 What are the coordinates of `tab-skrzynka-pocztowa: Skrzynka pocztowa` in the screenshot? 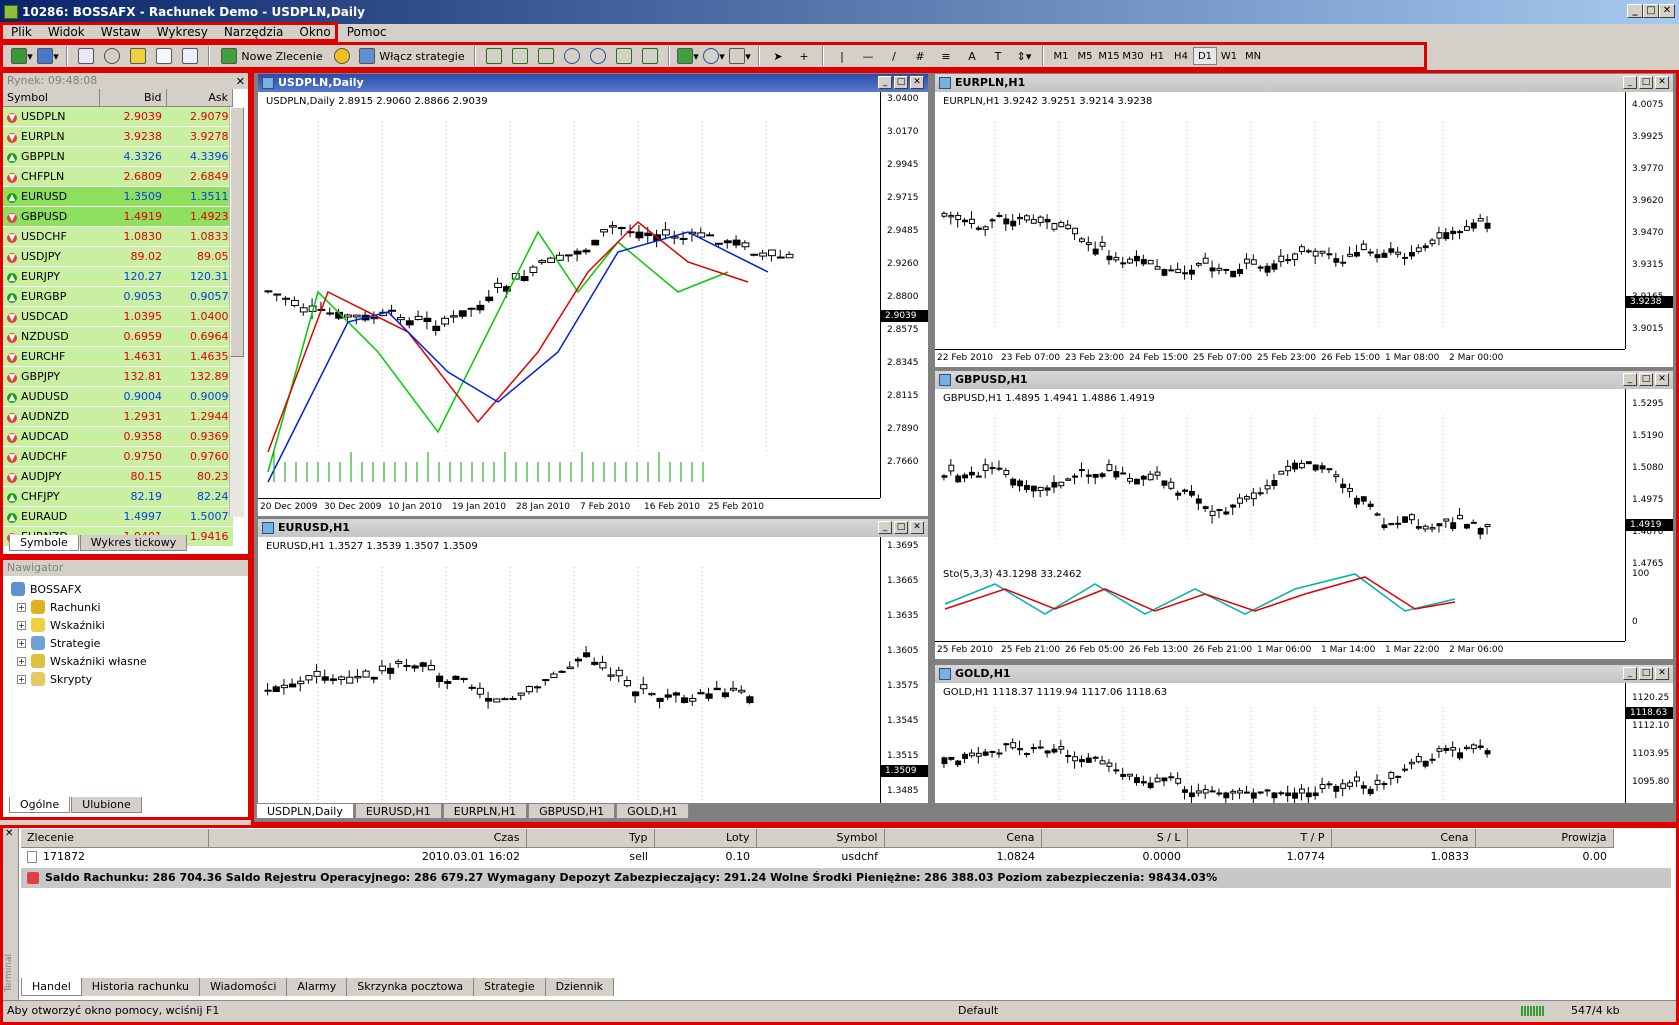 It's located at (411, 987).